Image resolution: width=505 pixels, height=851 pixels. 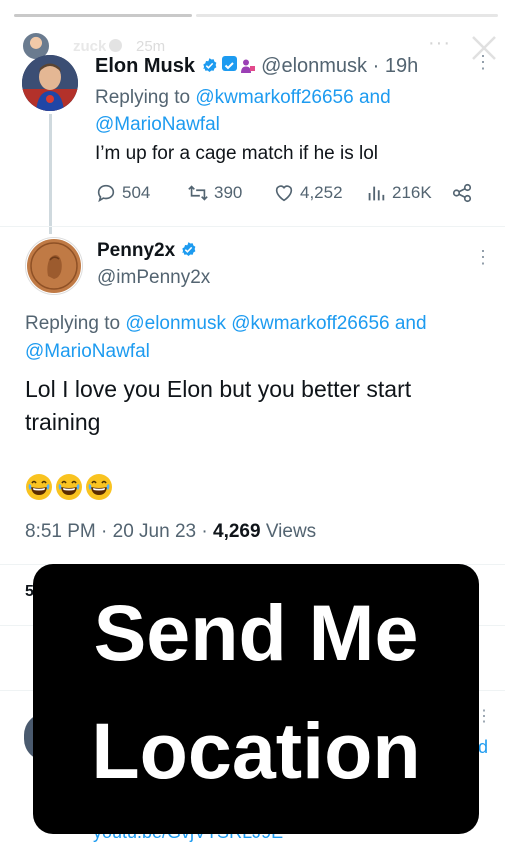 I want to click on heart-icon, so click(x=284, y=193).